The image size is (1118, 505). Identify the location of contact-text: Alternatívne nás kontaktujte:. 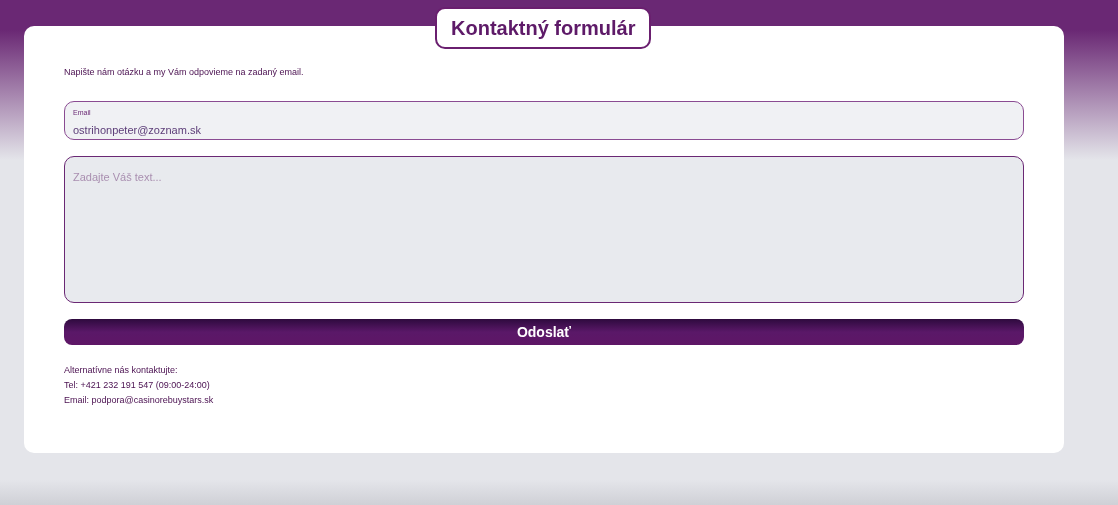
(121, 370).